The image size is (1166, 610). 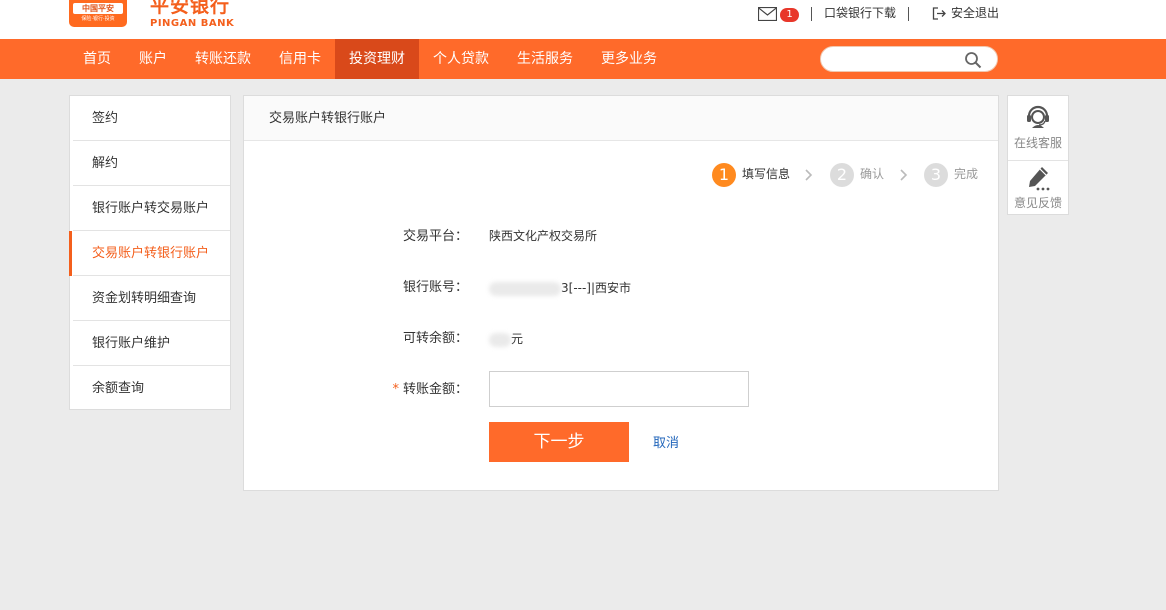 I want to click on sidebar-item-label: 解约, so click(x=105, y=163).